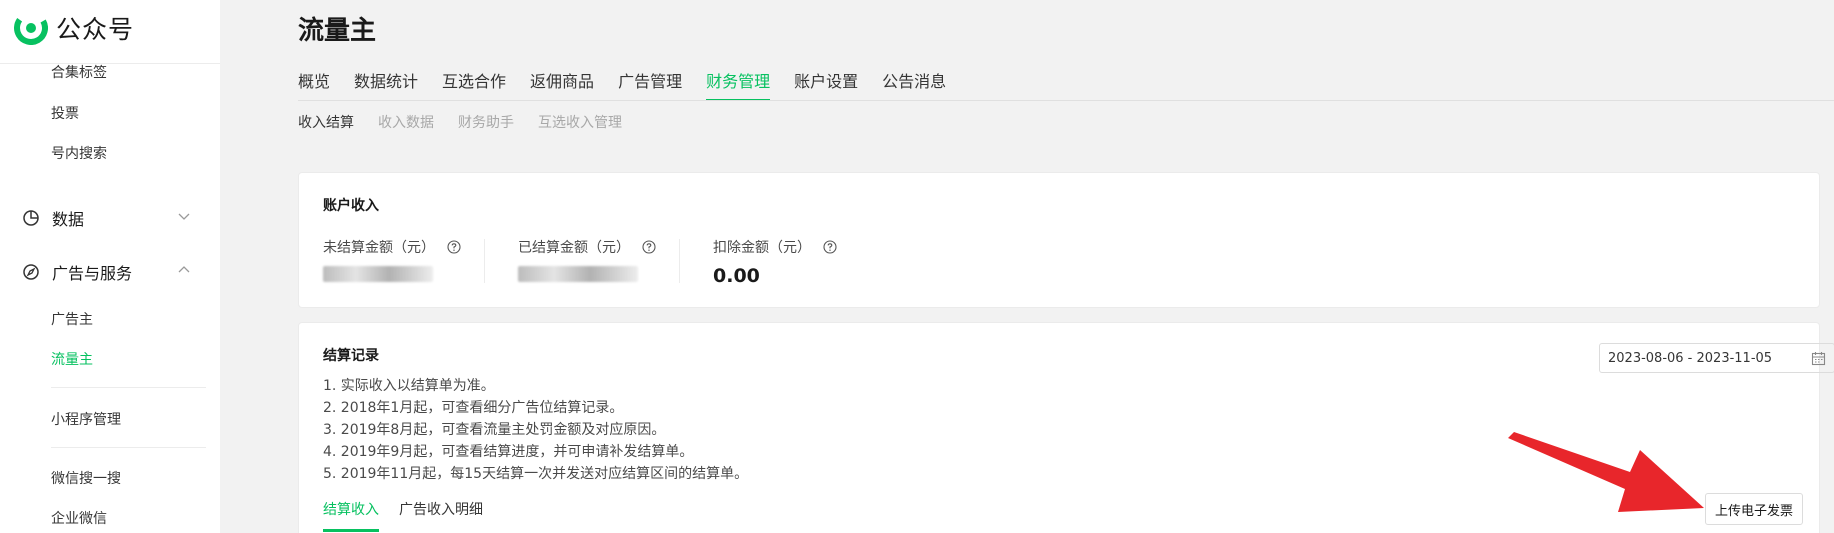 This screenshot has height=533, width=1834. What do you see at coordinates (79, 518) in the screenshot?
I see `sidebar-item-wecom: 企业微信` at bounding box center [79, 518].